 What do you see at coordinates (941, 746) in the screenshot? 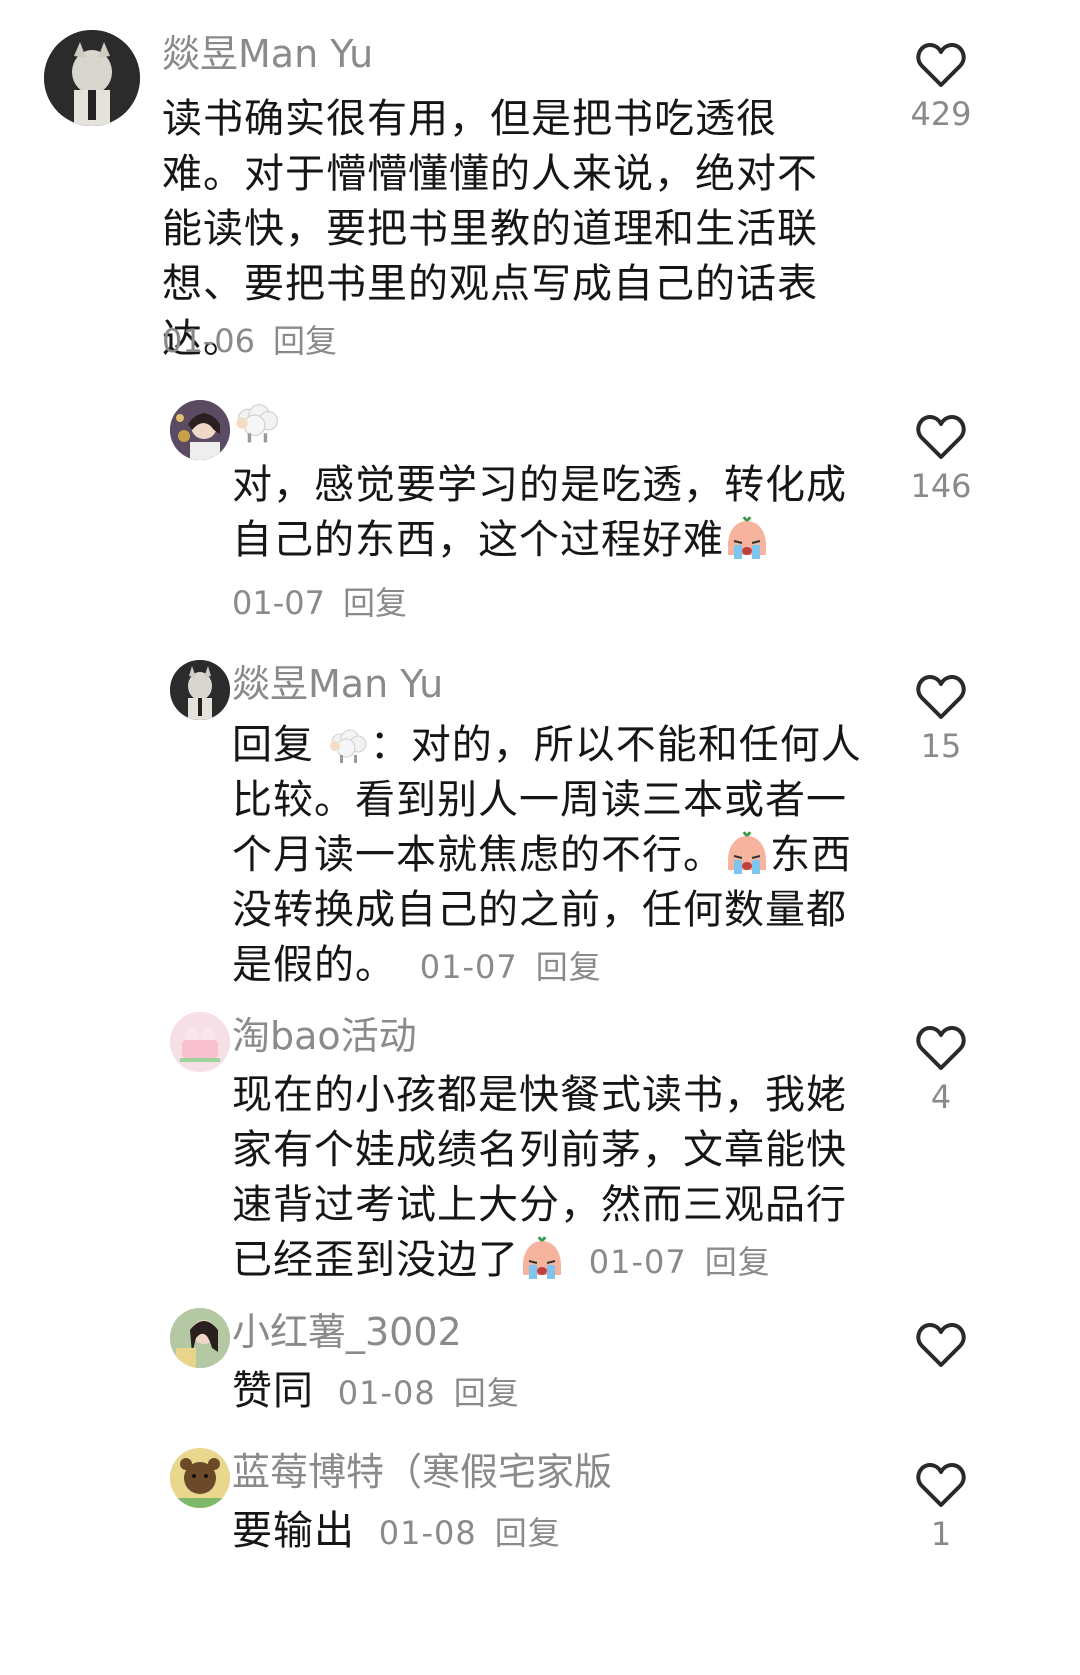
I see `like-count: 15` at bounding box center [941, 746].